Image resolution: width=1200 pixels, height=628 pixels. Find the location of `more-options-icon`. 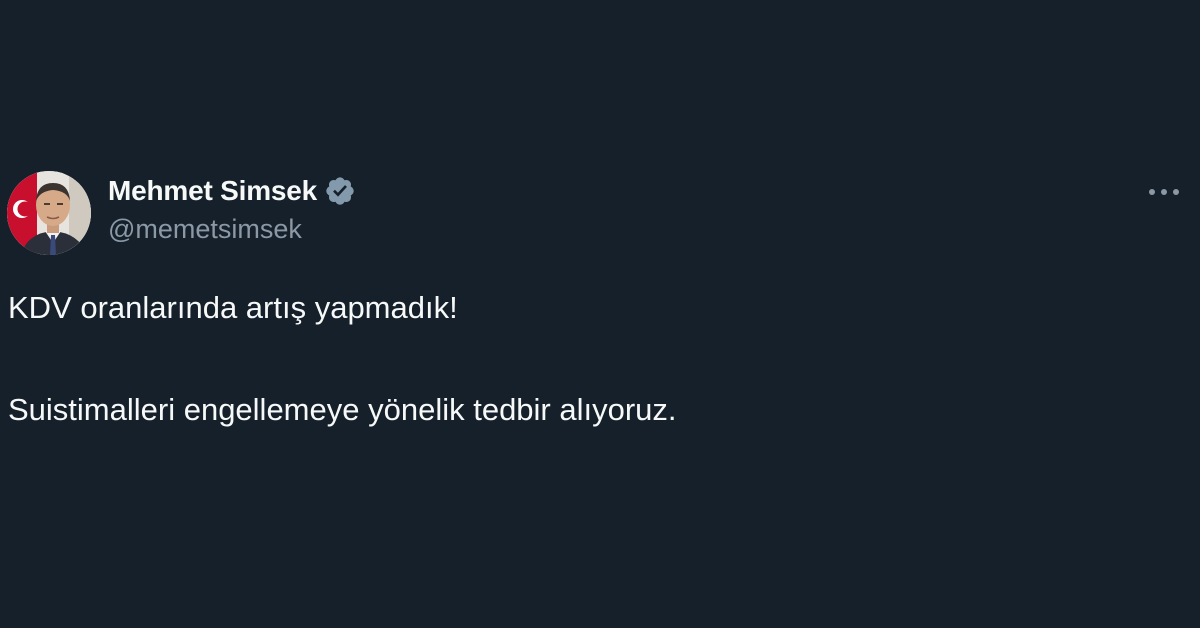

more-options-icon is located at coordinates (1164, 192).